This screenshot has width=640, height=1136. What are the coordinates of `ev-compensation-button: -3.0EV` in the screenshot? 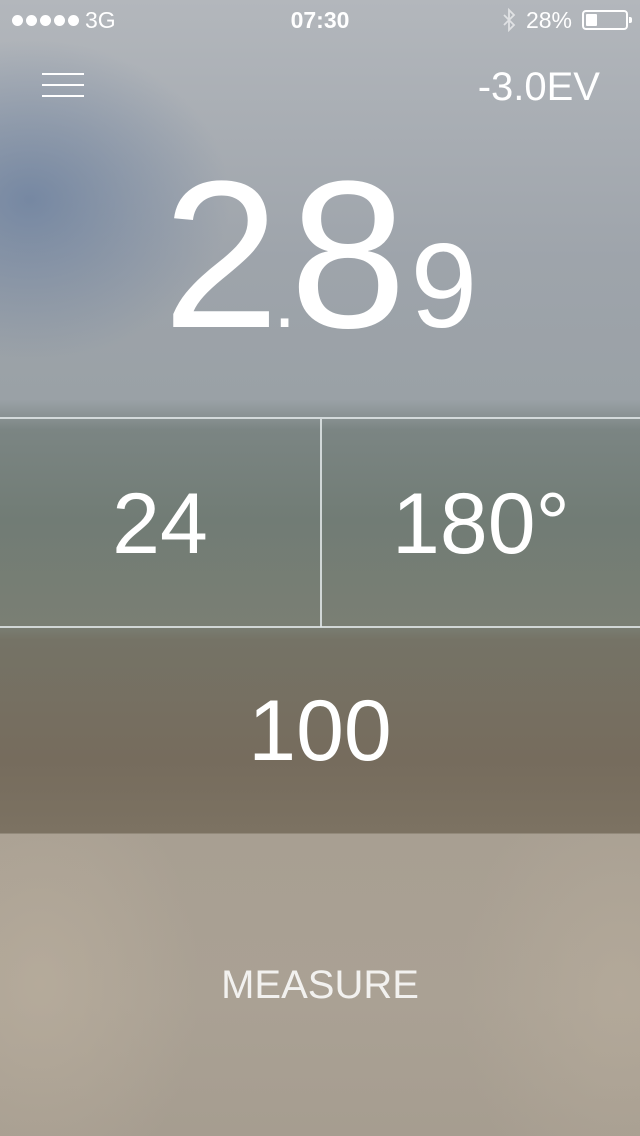 It's located at (539, 87).